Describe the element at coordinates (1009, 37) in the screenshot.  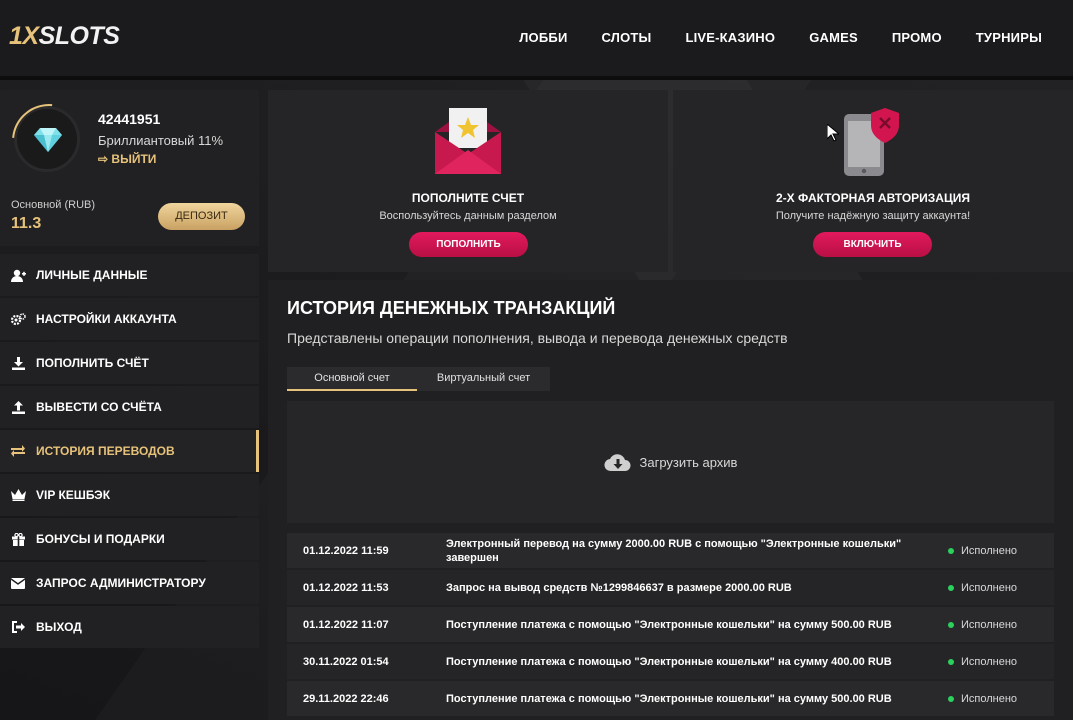
I see `nav-tournaments: ТУРНИРЫ` at that location.